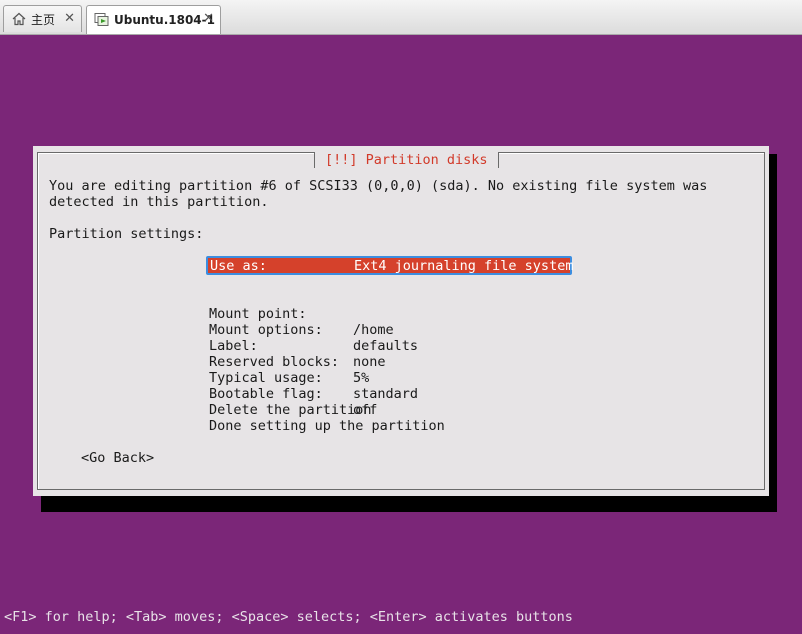  I want to click on done-partition-option: Done setting up the partition, so click(327, 426).